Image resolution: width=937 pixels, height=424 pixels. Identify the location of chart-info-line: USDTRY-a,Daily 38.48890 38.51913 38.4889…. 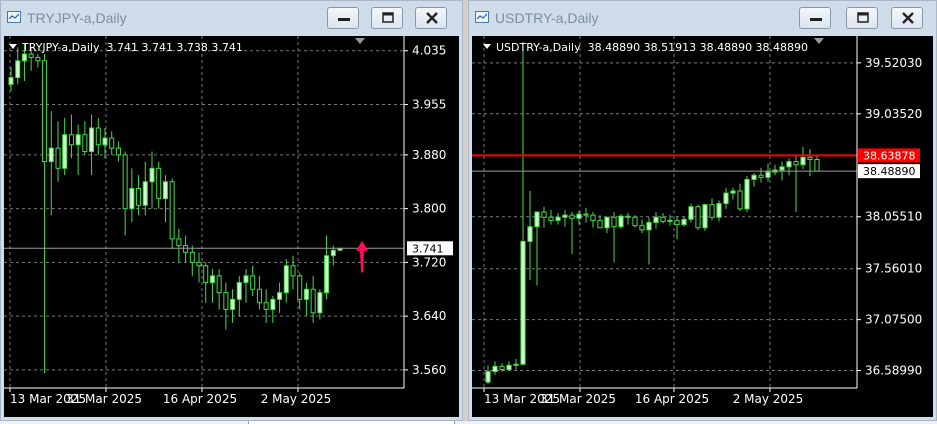
(645, 47).